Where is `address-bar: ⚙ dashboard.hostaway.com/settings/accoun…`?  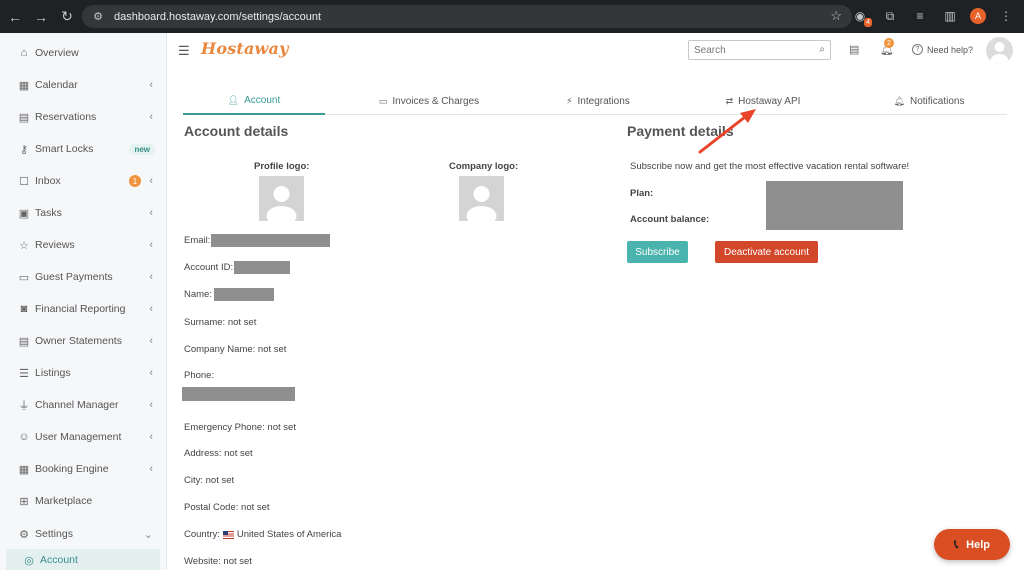 address-bar: ⚙ dashboard.hostaway.com/settings/accoun… is located at coordinates (467, 16).